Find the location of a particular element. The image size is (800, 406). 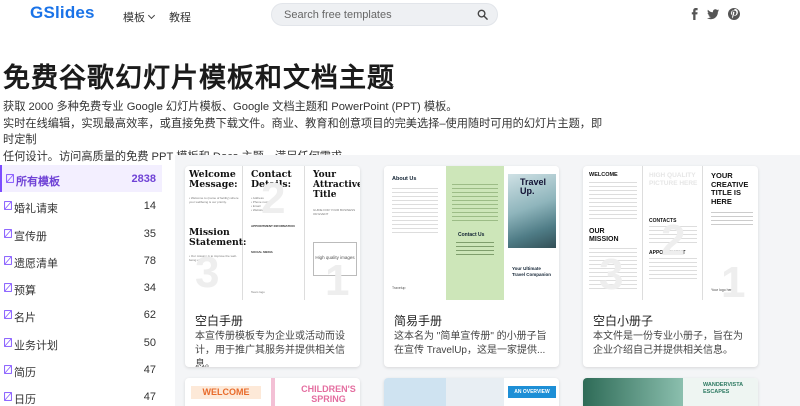

card-description: 本文件是一份专业小册子，旨在为企业介绍自己并提供相关信息。 is located at coordinates (668, 343).